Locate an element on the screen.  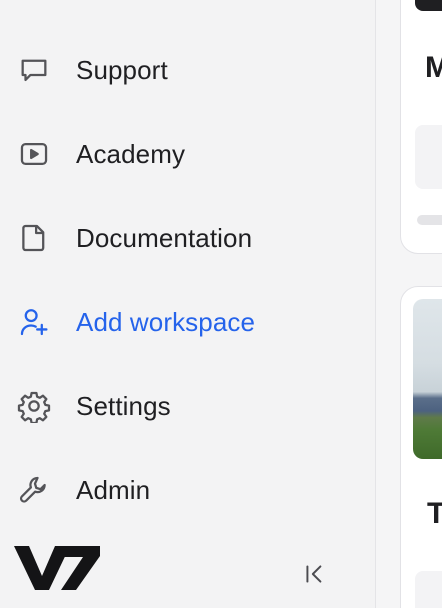
sidebar-item-academy: Academy is located at coordinates (186, 154).